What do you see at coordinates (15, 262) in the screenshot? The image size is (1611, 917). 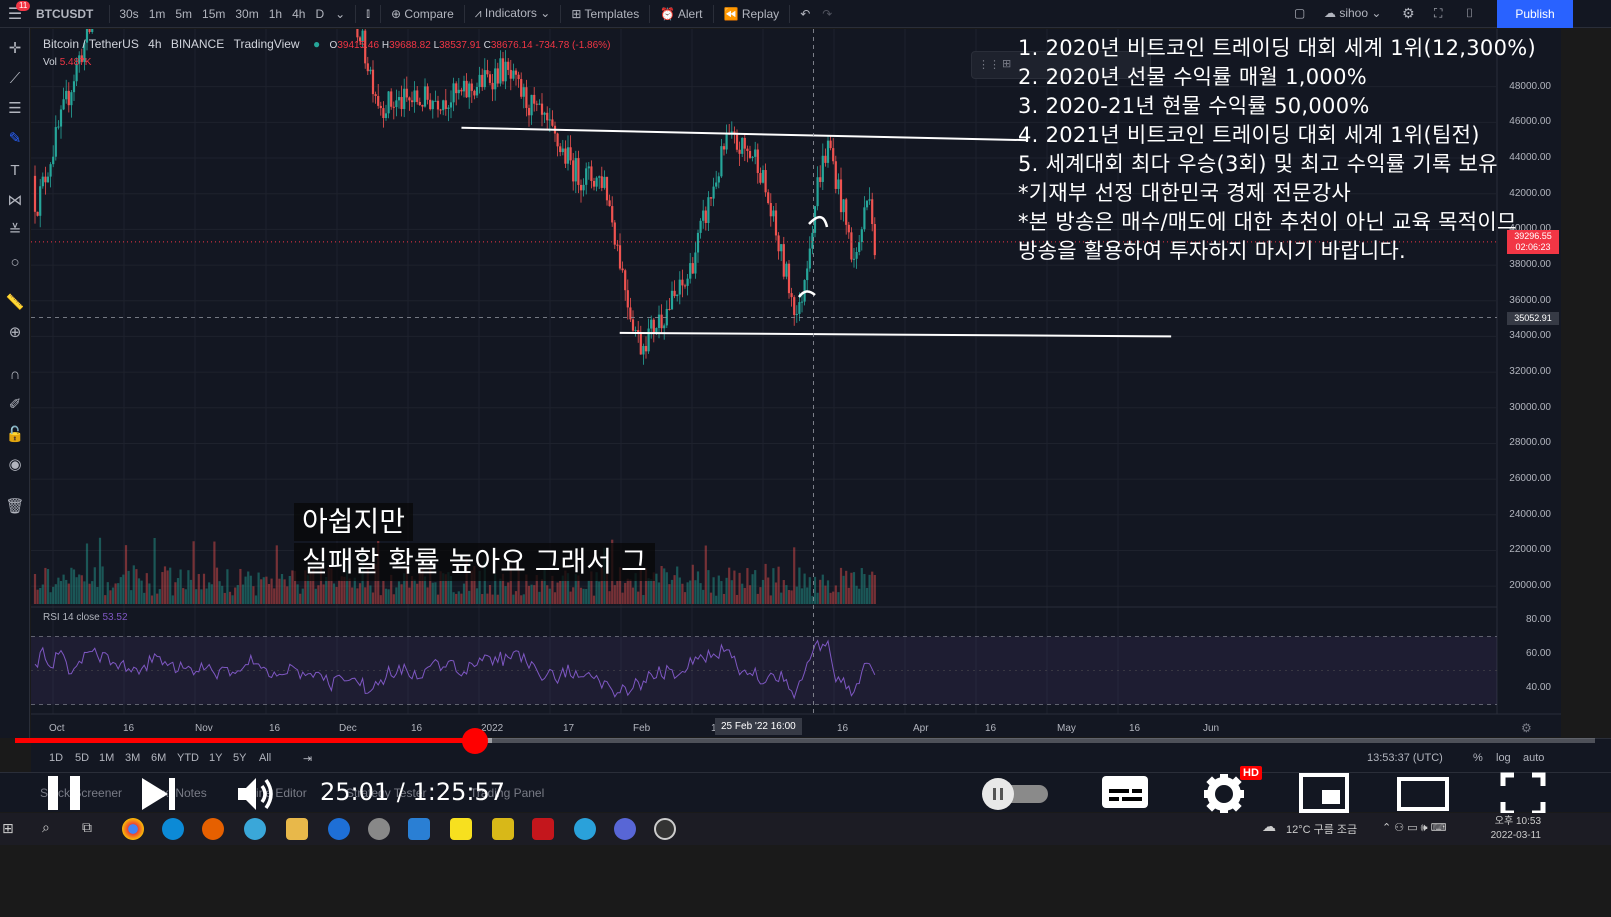 I see `shape-icon: ○` at bounding box center [15, 262].